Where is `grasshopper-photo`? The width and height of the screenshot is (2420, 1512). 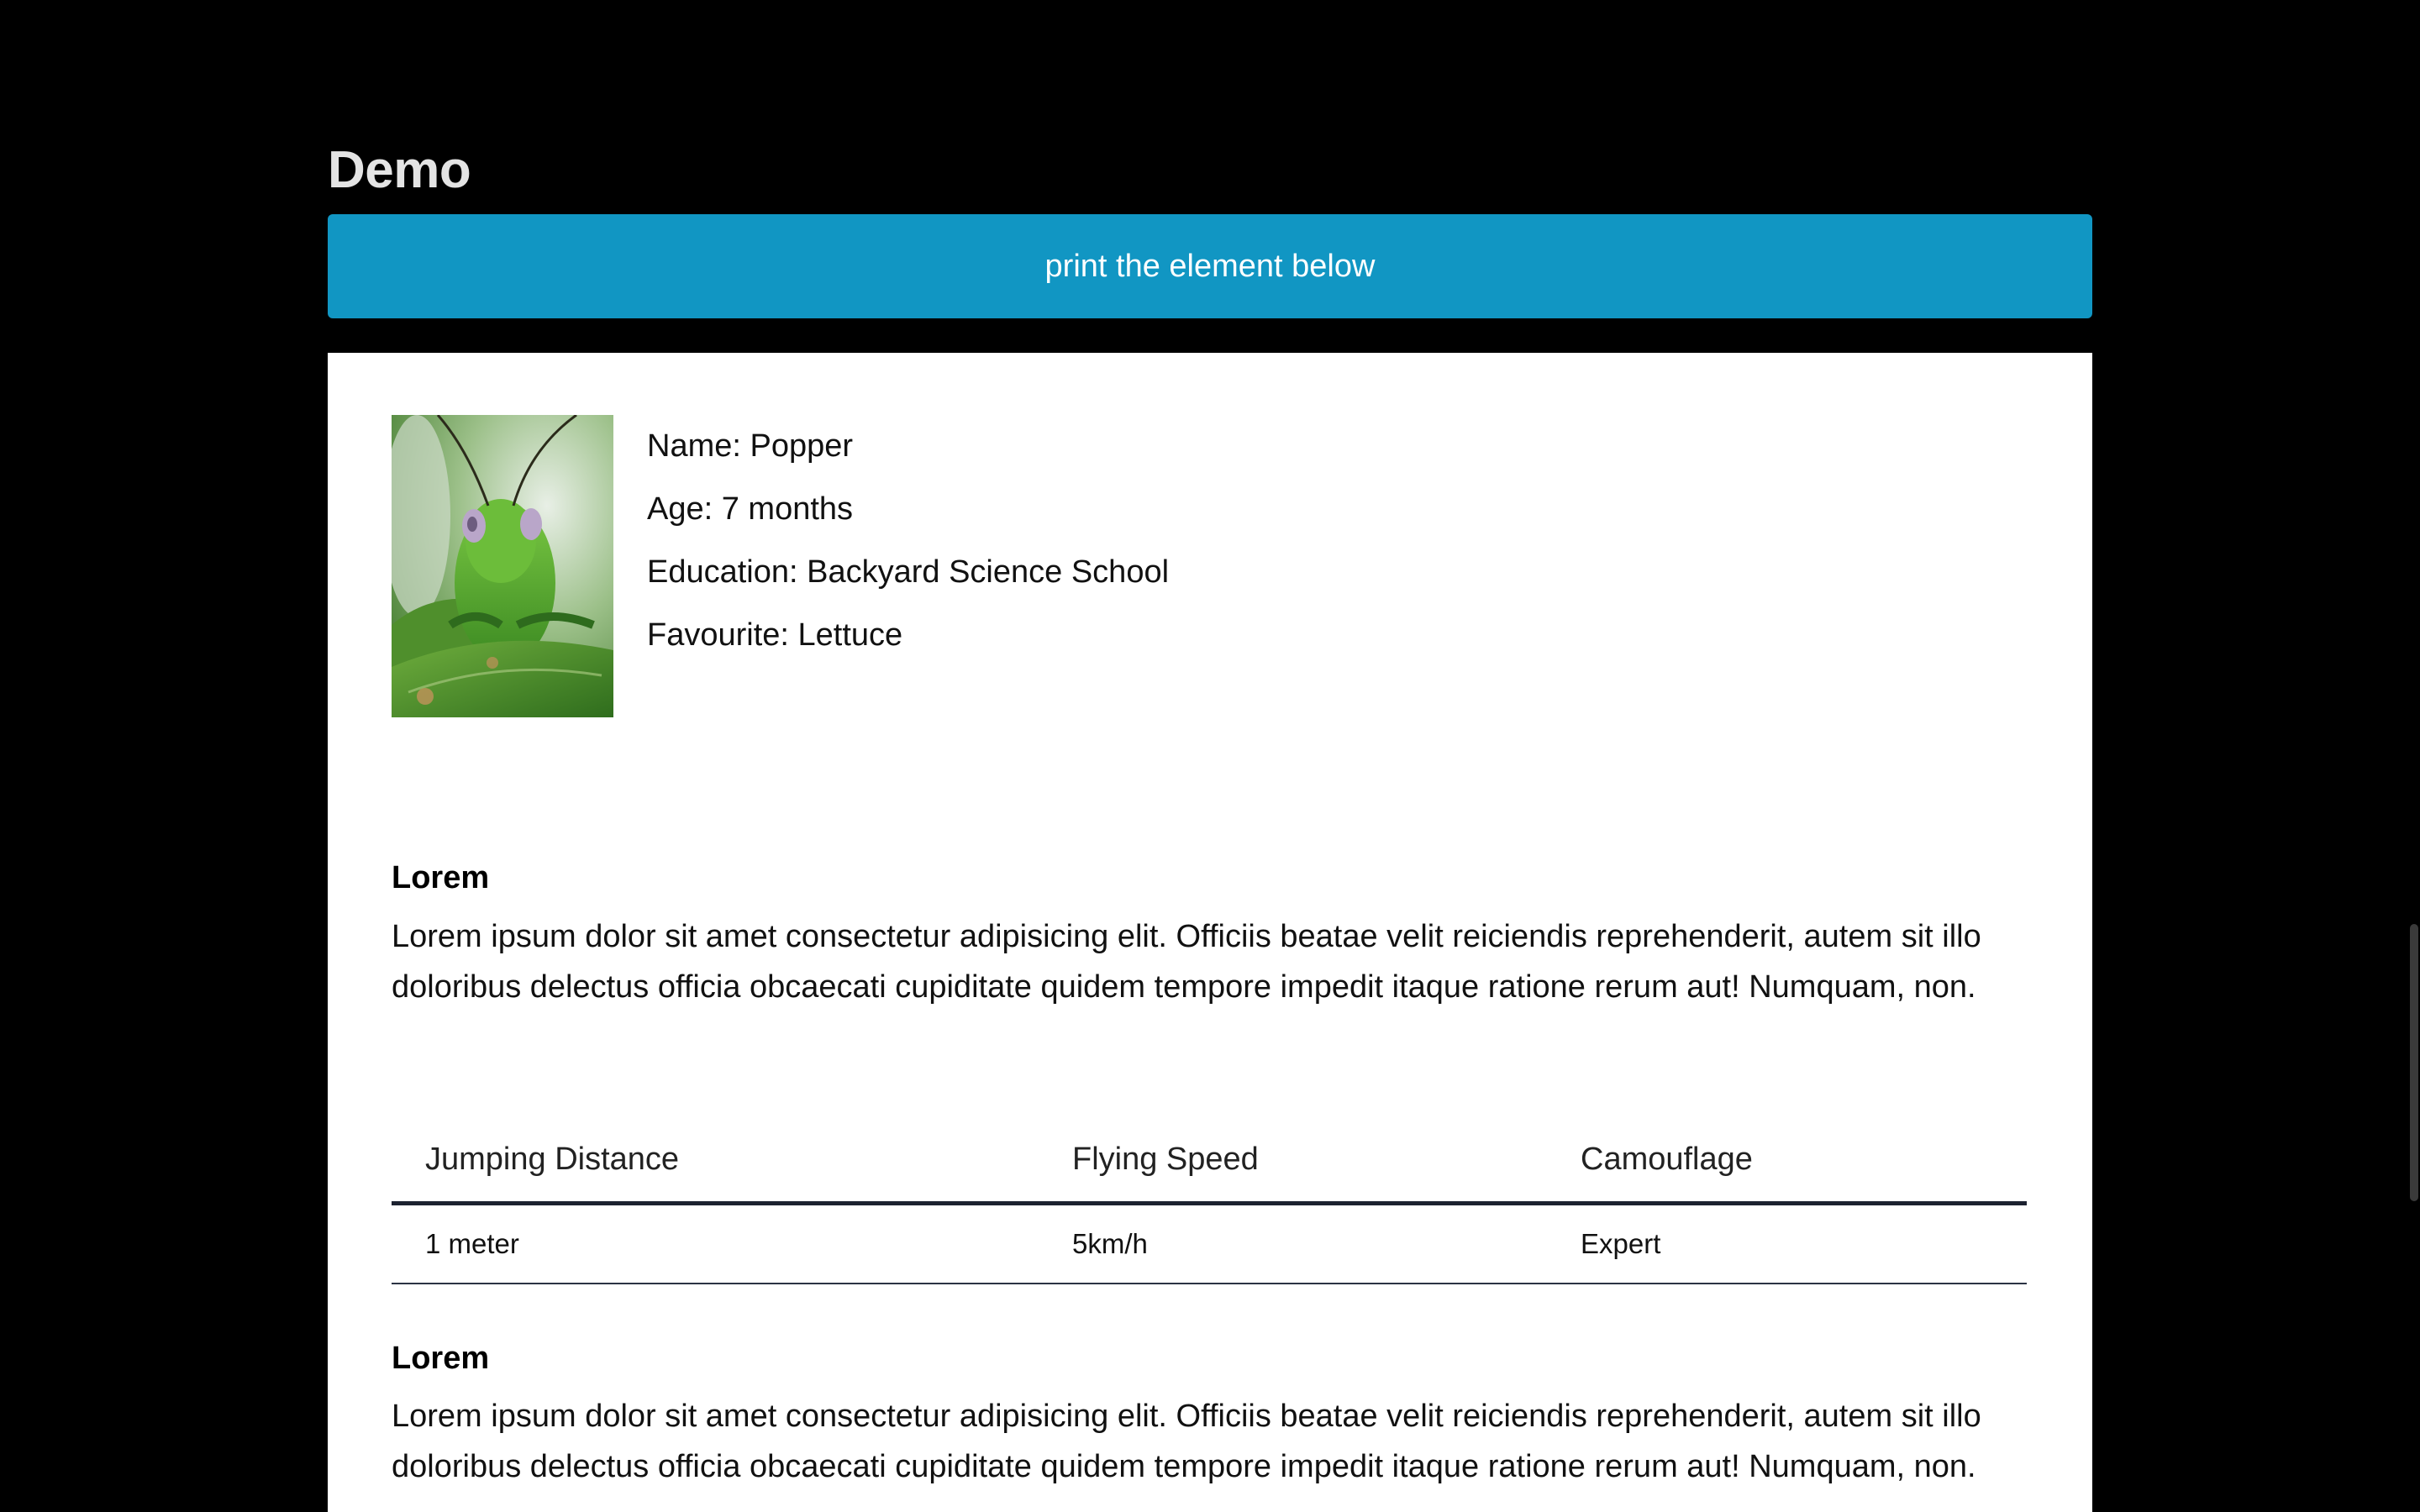 grasshopper-photo is located at coordinates (502, 566).